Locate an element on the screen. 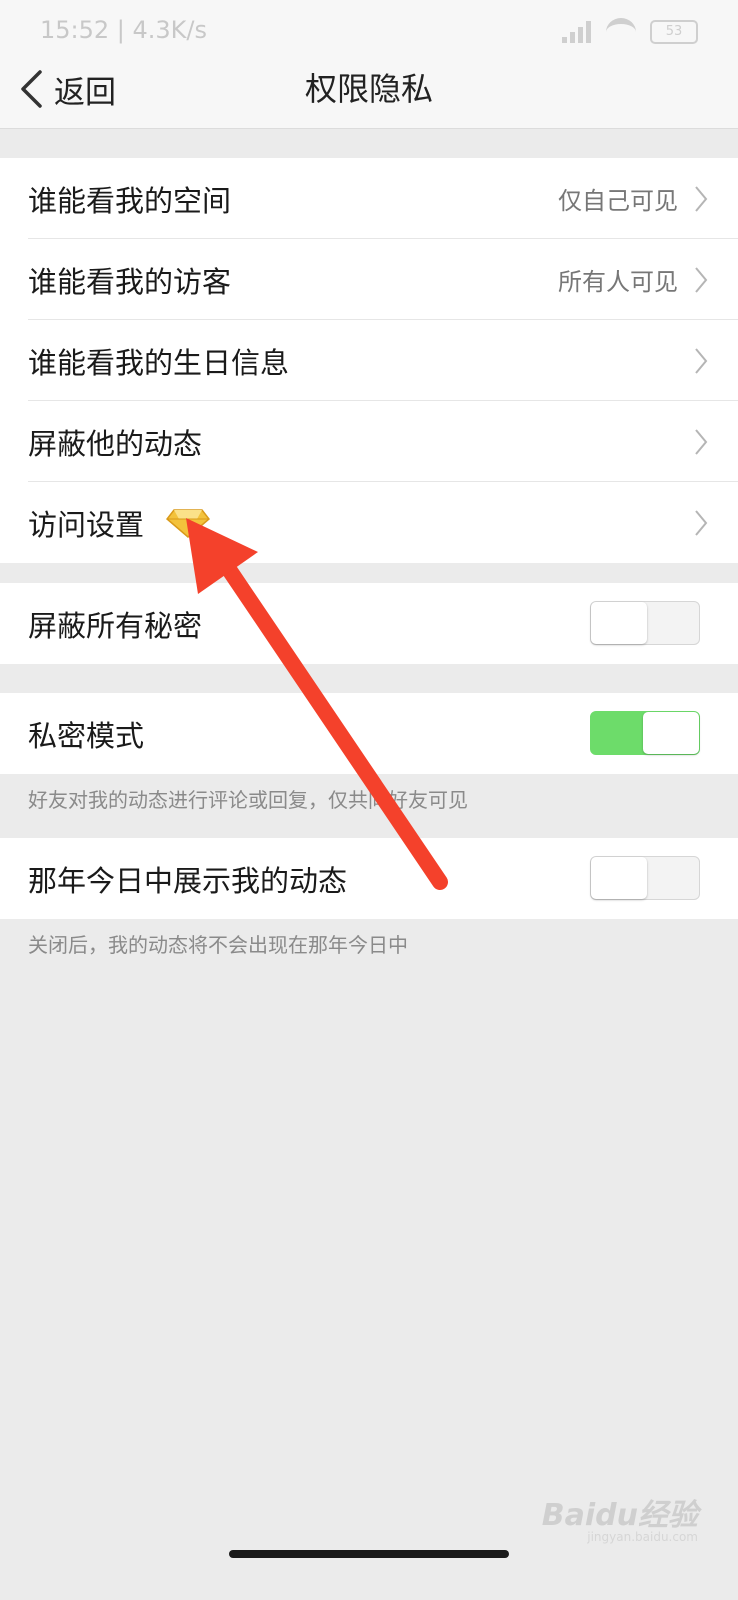 The height and width of the screenshot is (1600, 738). row-label: 谁能看我的空间 is located at coordinates (130, 200).